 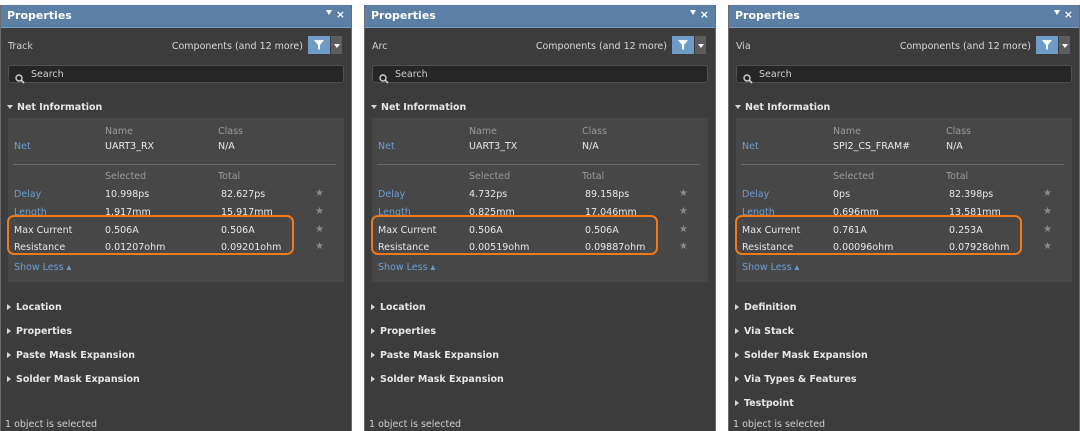 What do you see at coordinates (499, 247) in the screenshot?
I see `metric-selected-value: 0.00519ohm` at bounding box center [499, 247].